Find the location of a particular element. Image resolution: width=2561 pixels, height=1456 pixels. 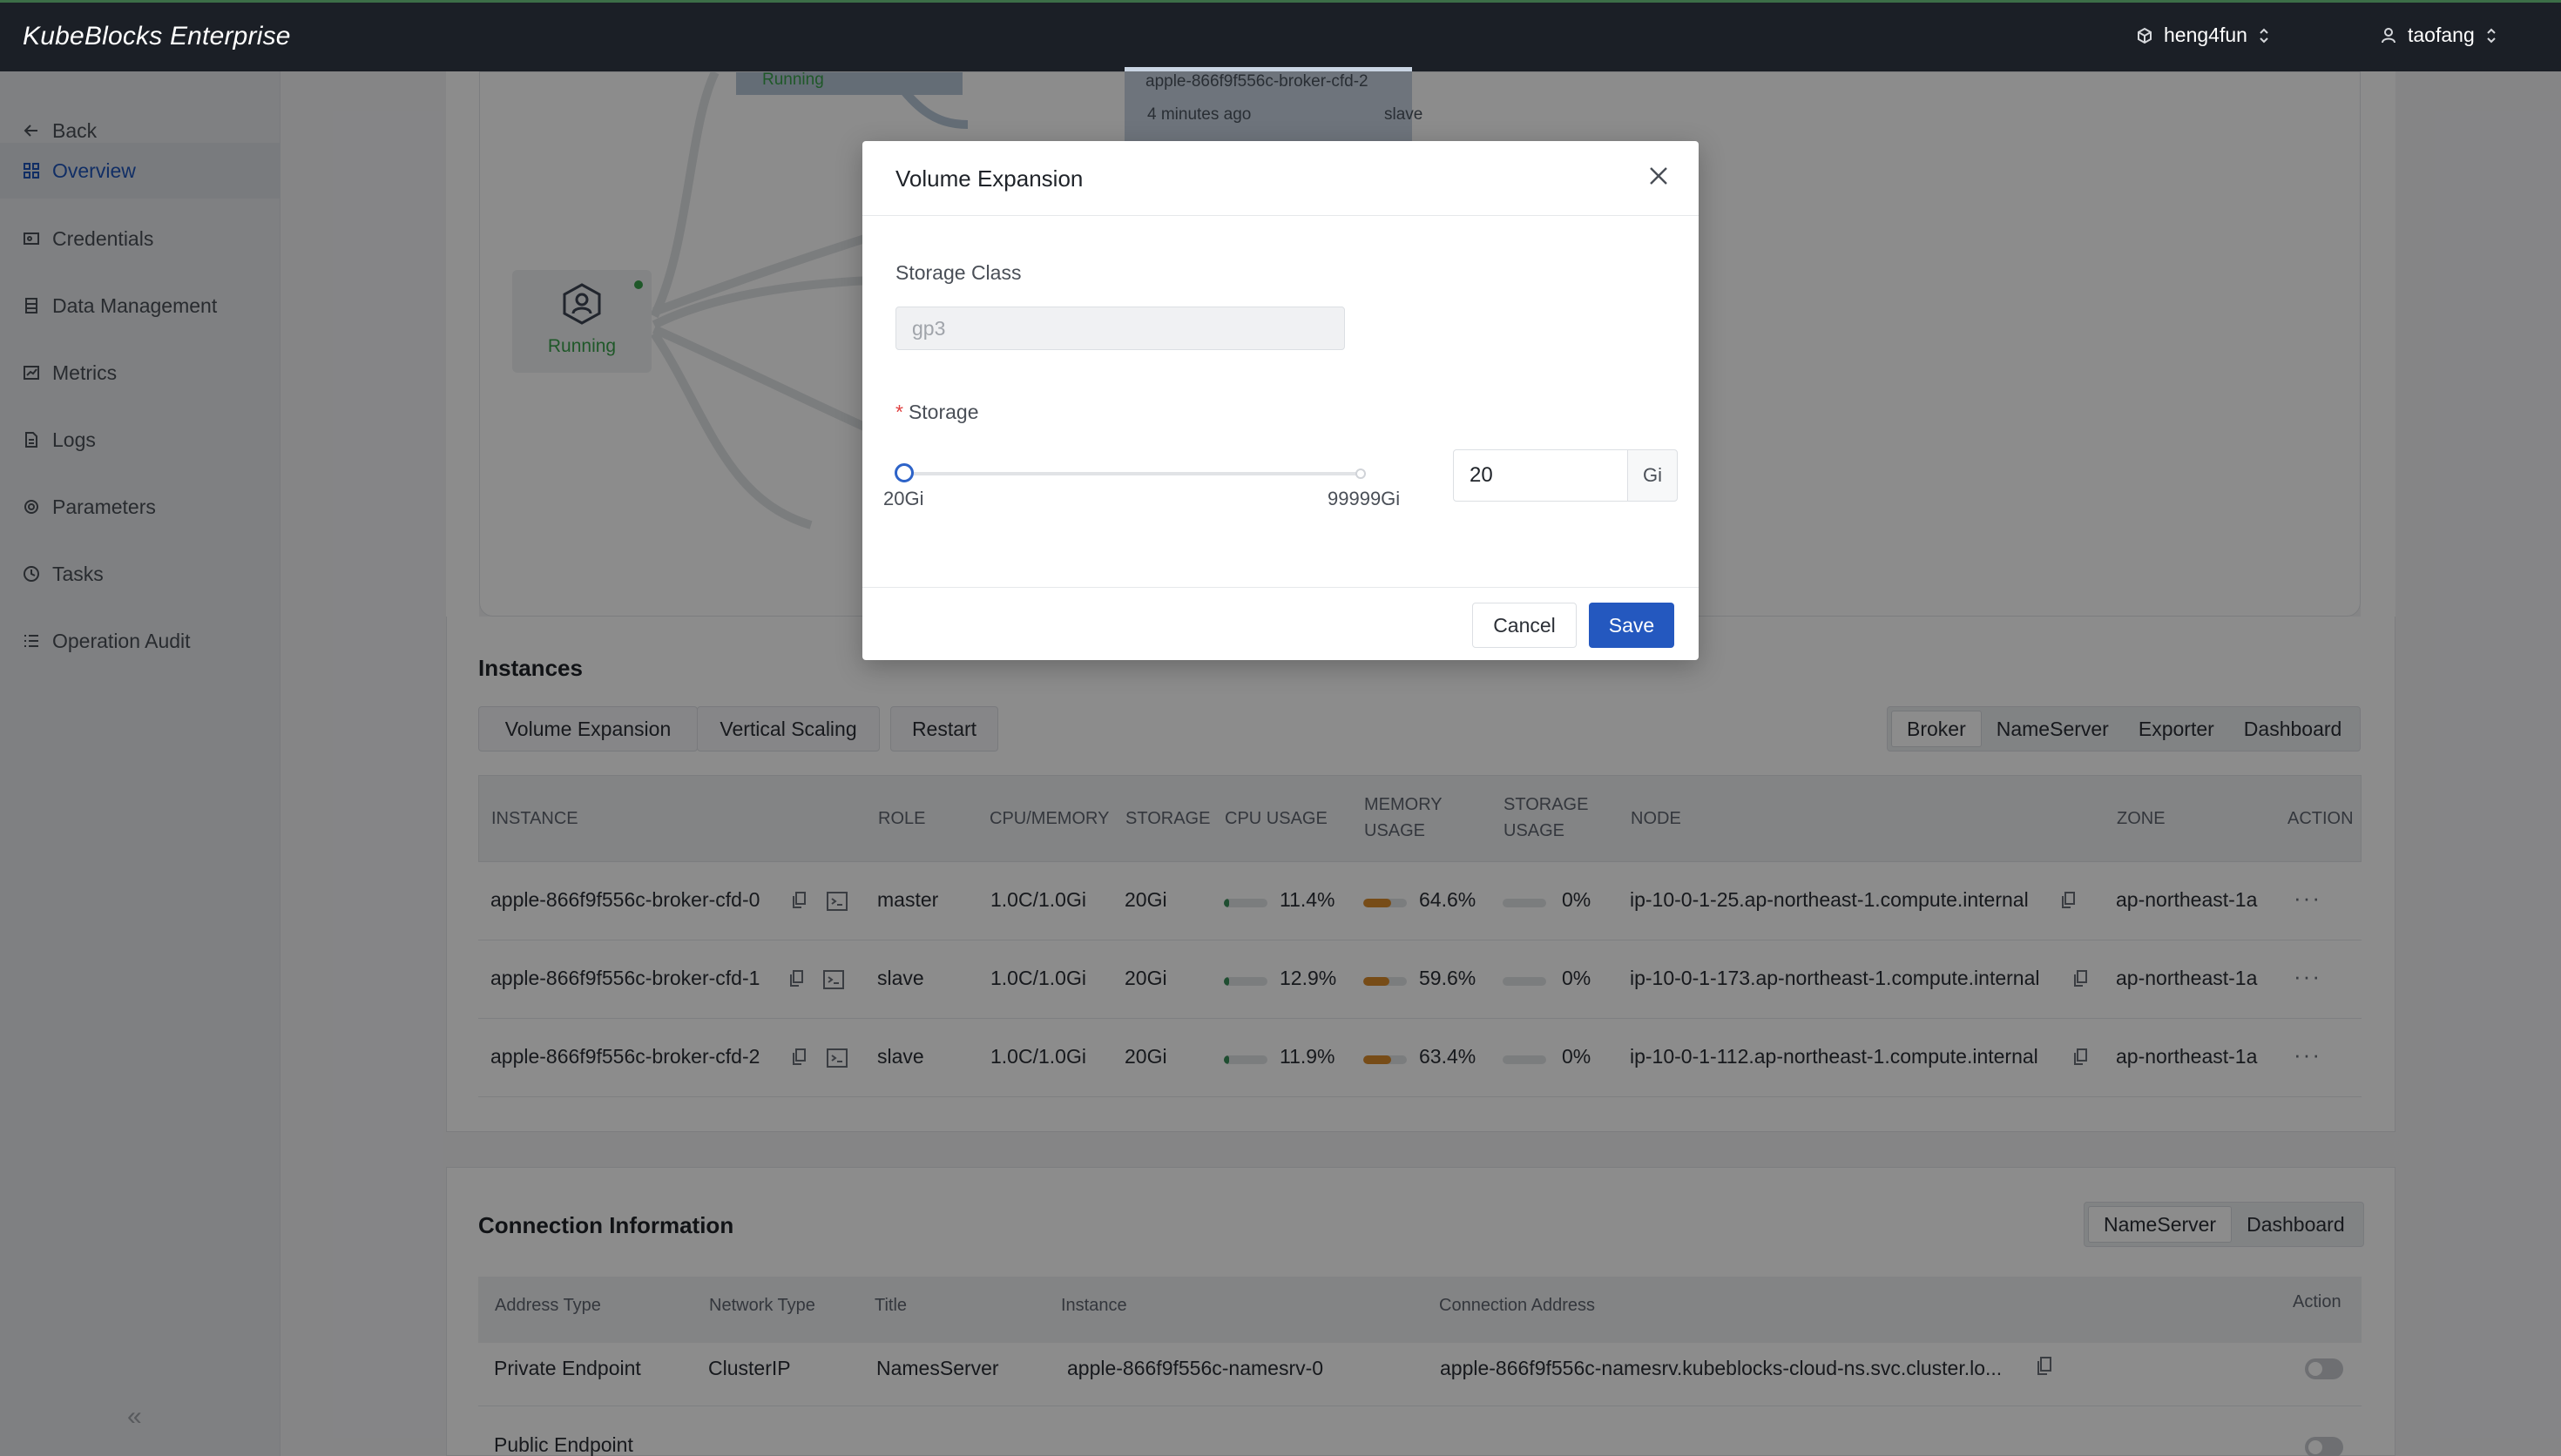

storage-slider-handle is located at coordinates (904, 472).